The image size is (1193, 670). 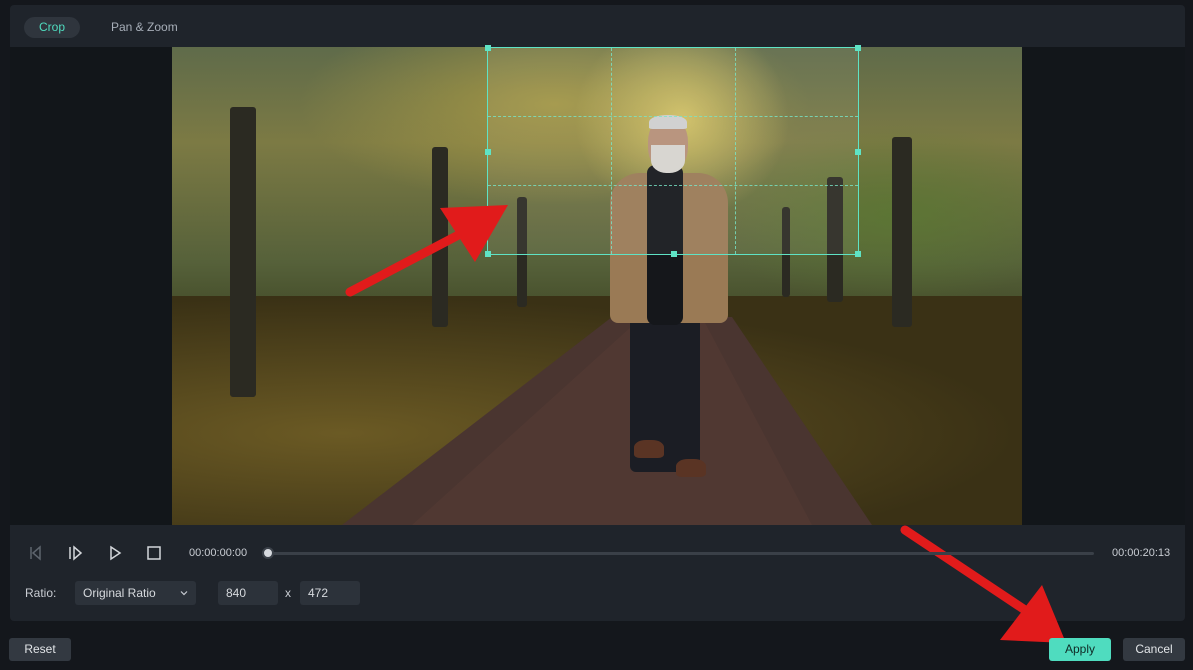 What do you see at coordinates (858, 48) in the screenshot?
I see `crop-handle-top-right` at bounding box center [858, 48].